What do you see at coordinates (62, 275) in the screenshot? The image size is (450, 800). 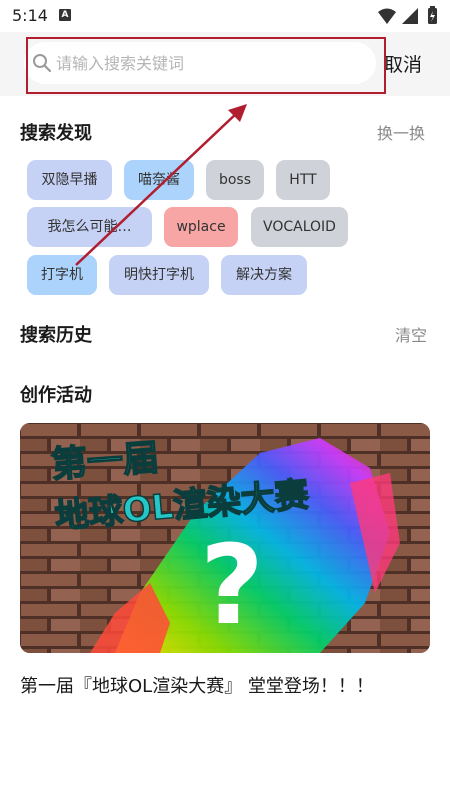 I see `tag-item: 打字机` at bounding box center [62, 275].